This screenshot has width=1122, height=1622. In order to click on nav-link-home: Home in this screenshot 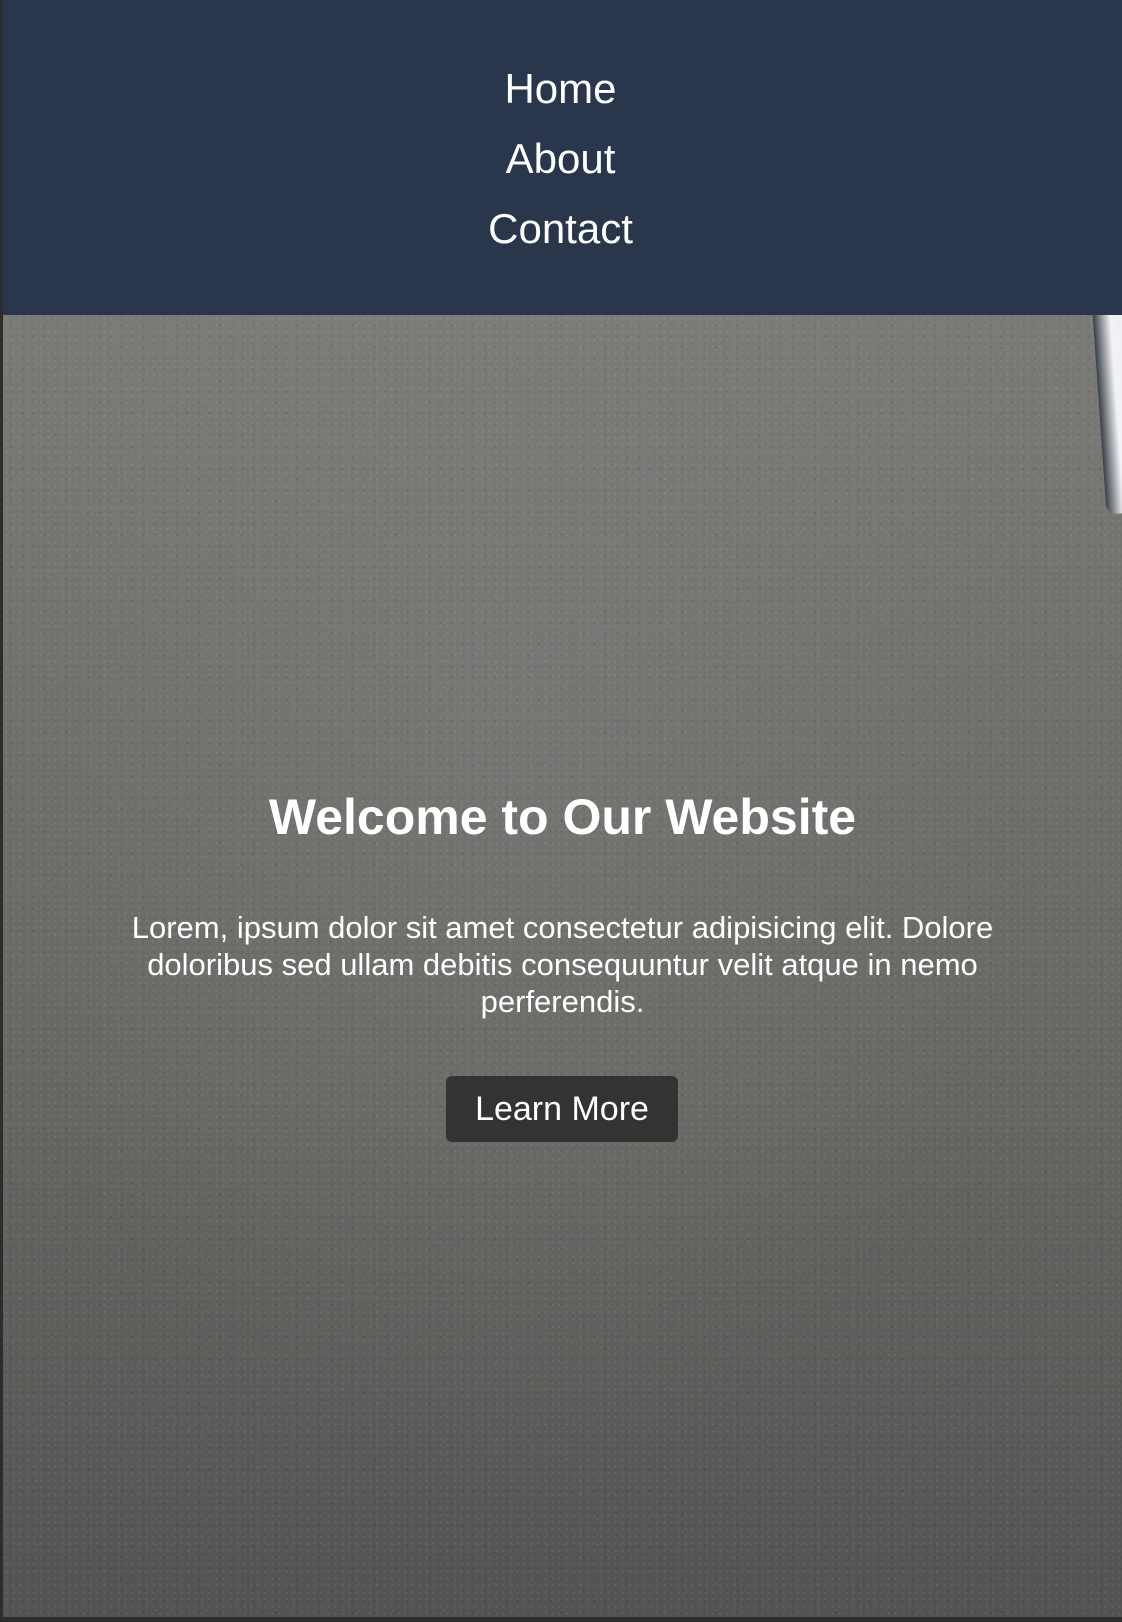, I will do `click(560, 88)`.